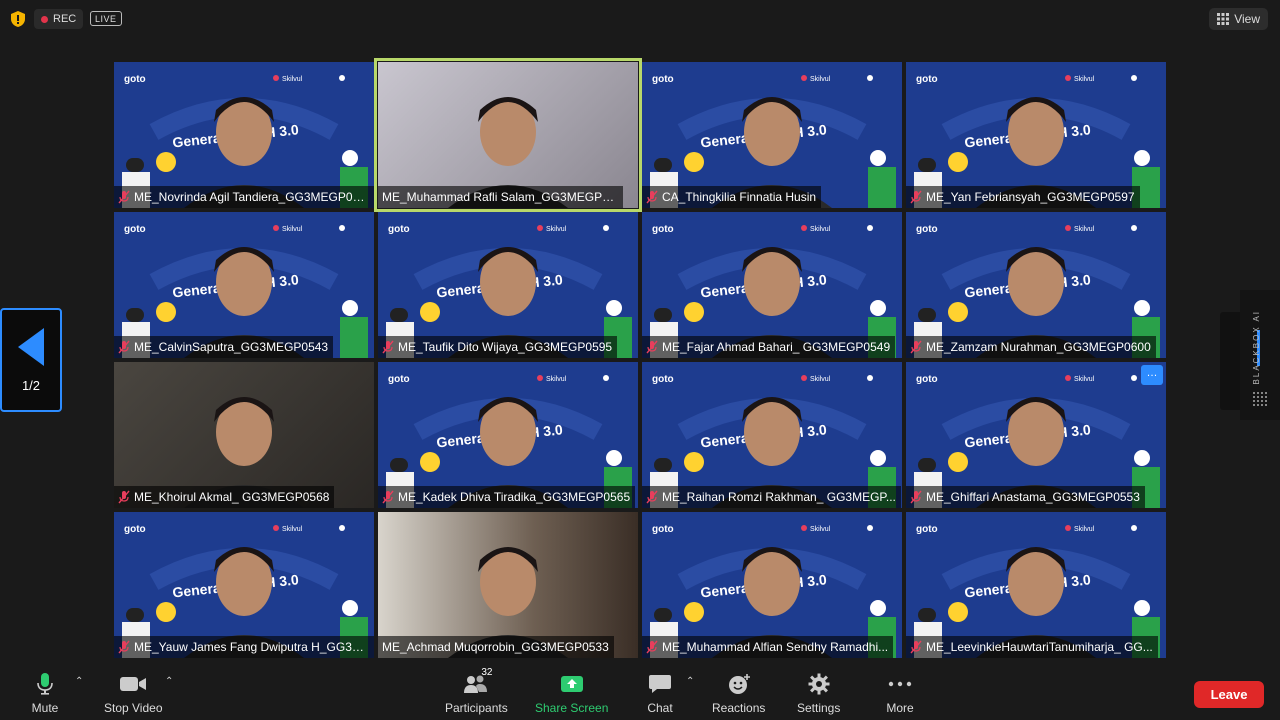  I want to click on participant-video-tile: ME_Achmad Muqorrobin_GG3MEGP0533, so click(508, 585).